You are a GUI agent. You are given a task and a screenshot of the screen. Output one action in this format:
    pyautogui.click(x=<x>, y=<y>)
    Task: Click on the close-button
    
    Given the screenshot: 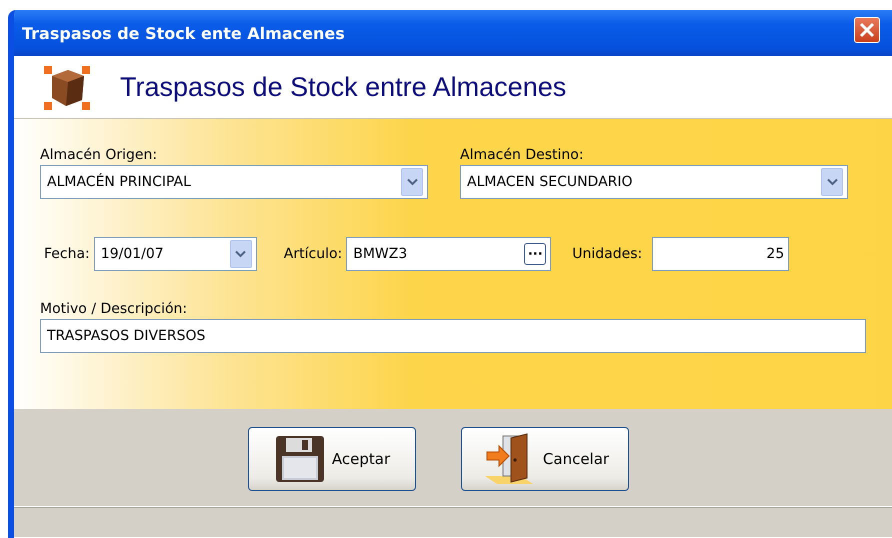 What is the action you would take?
    pyautogui.click(x=867, y=30)
    